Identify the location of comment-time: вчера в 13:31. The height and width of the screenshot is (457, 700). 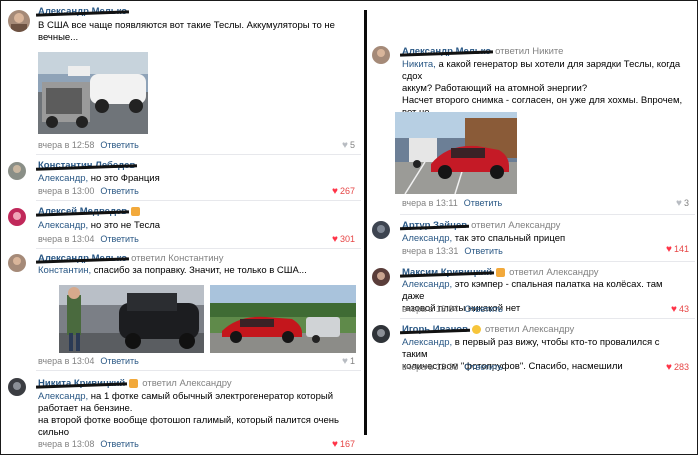
(430, 251).